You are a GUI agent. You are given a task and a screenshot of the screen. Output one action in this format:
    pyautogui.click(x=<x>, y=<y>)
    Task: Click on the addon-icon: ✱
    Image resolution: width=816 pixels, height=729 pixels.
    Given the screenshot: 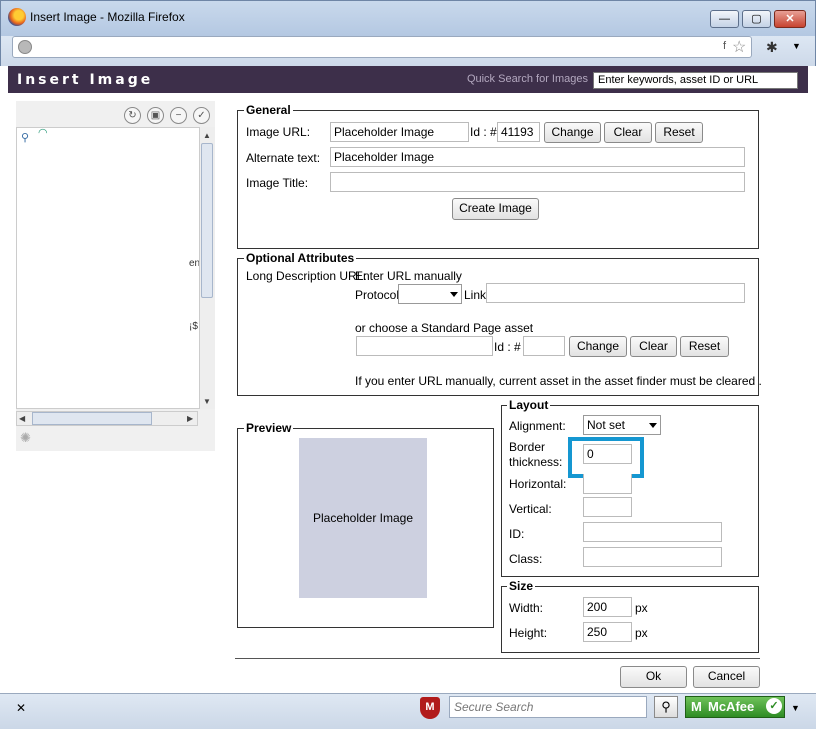 What is the action you would take?
    pyautogui.click(x=772, y=47)
    